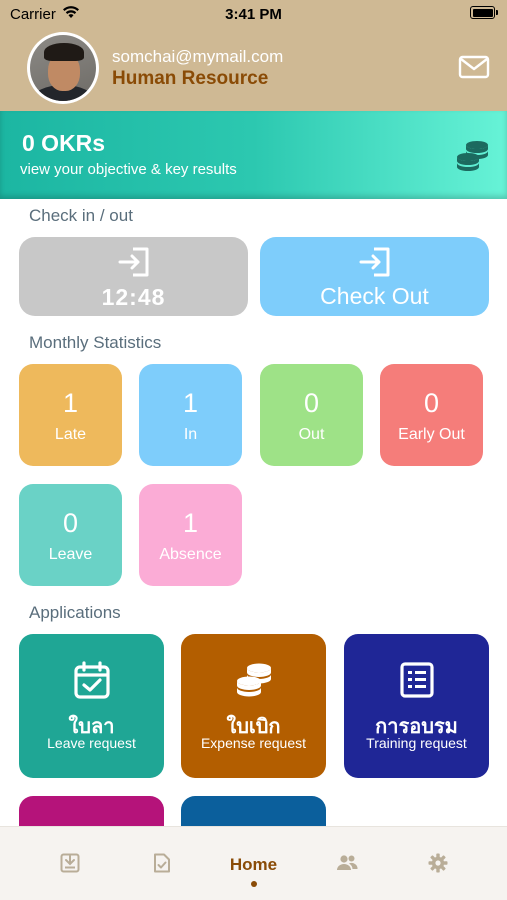 This screenshot has height=900, width=507. Describe the element at coordinates (374, 296) in the screenshot. I see `check-out-label: Check Out` at that location.